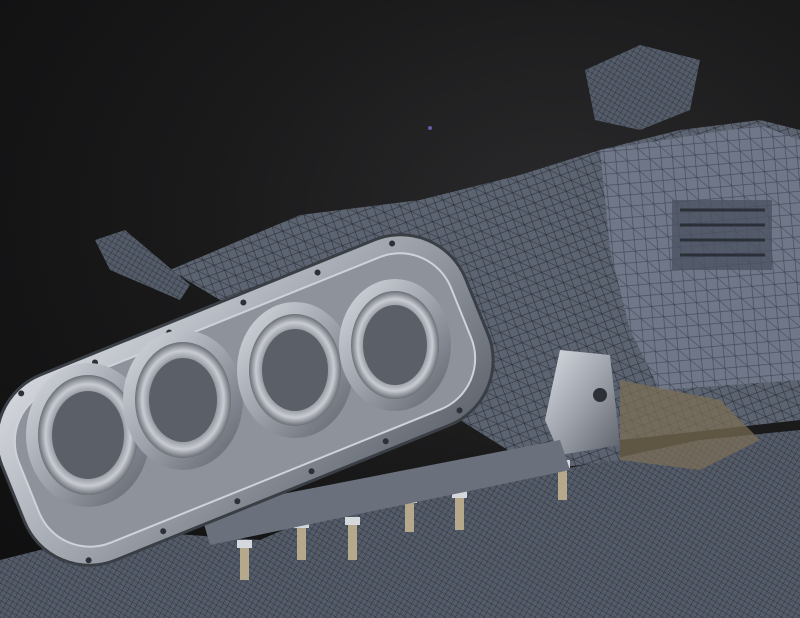 The image size is (800, 618). What do you see at coordinates (430, 128) in the screenshot?
I see `stray-scan-point` at bounding box center [430, 128].